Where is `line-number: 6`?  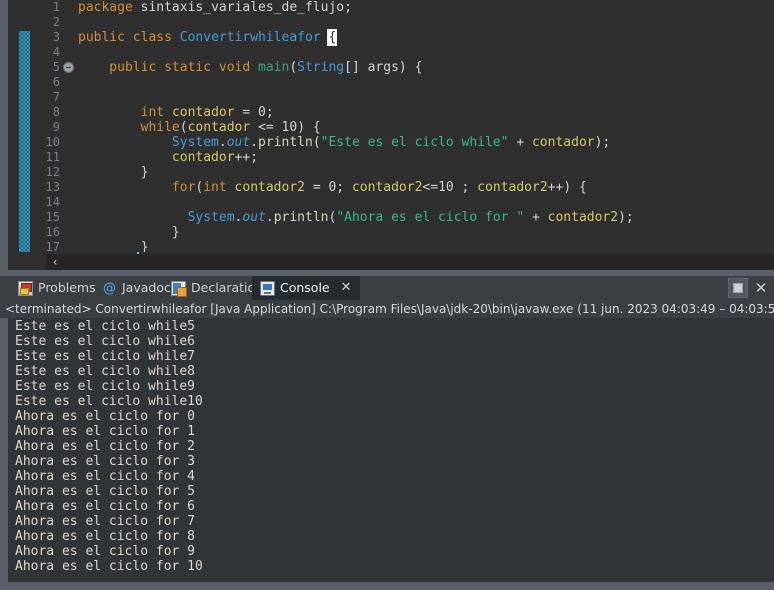 line-number: 6 is located at coordinates (56, 82).